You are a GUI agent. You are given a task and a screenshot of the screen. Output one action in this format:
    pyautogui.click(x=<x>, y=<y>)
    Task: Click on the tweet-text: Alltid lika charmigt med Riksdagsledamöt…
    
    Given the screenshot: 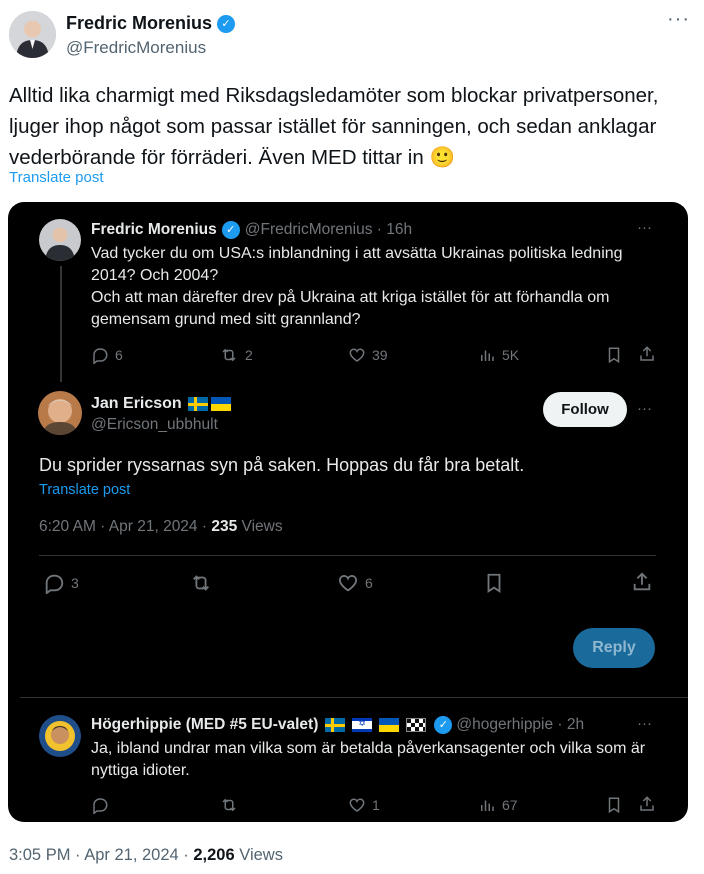 What is the action you would take?
    pyautogui.click(x=334, y=126)
    